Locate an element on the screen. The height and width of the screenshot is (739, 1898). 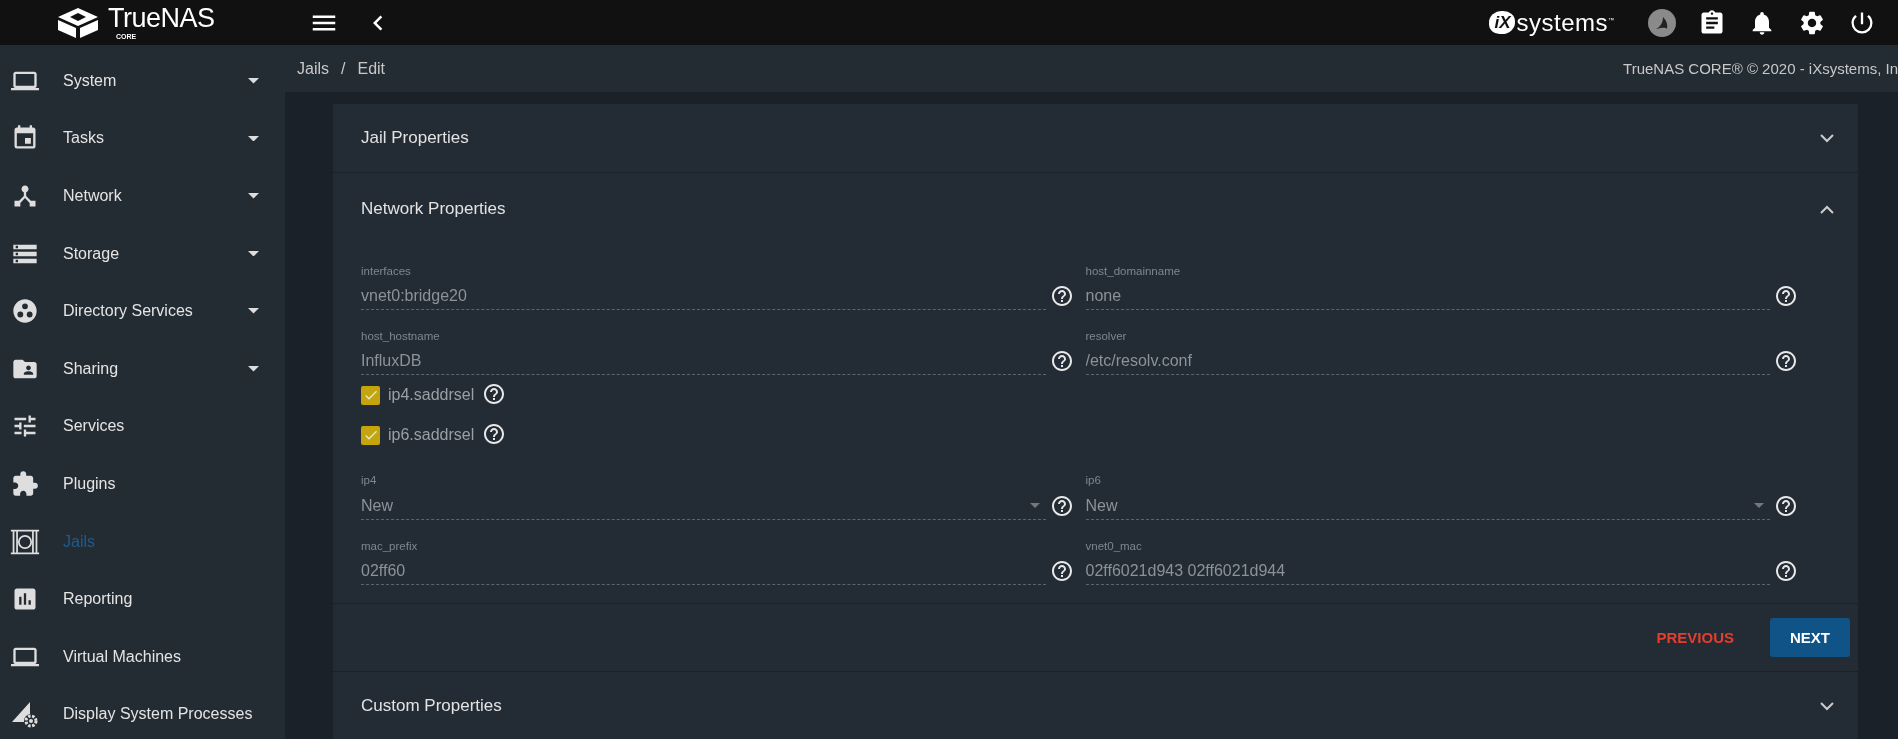
input-field: none is located at coordinates (1427, 296).